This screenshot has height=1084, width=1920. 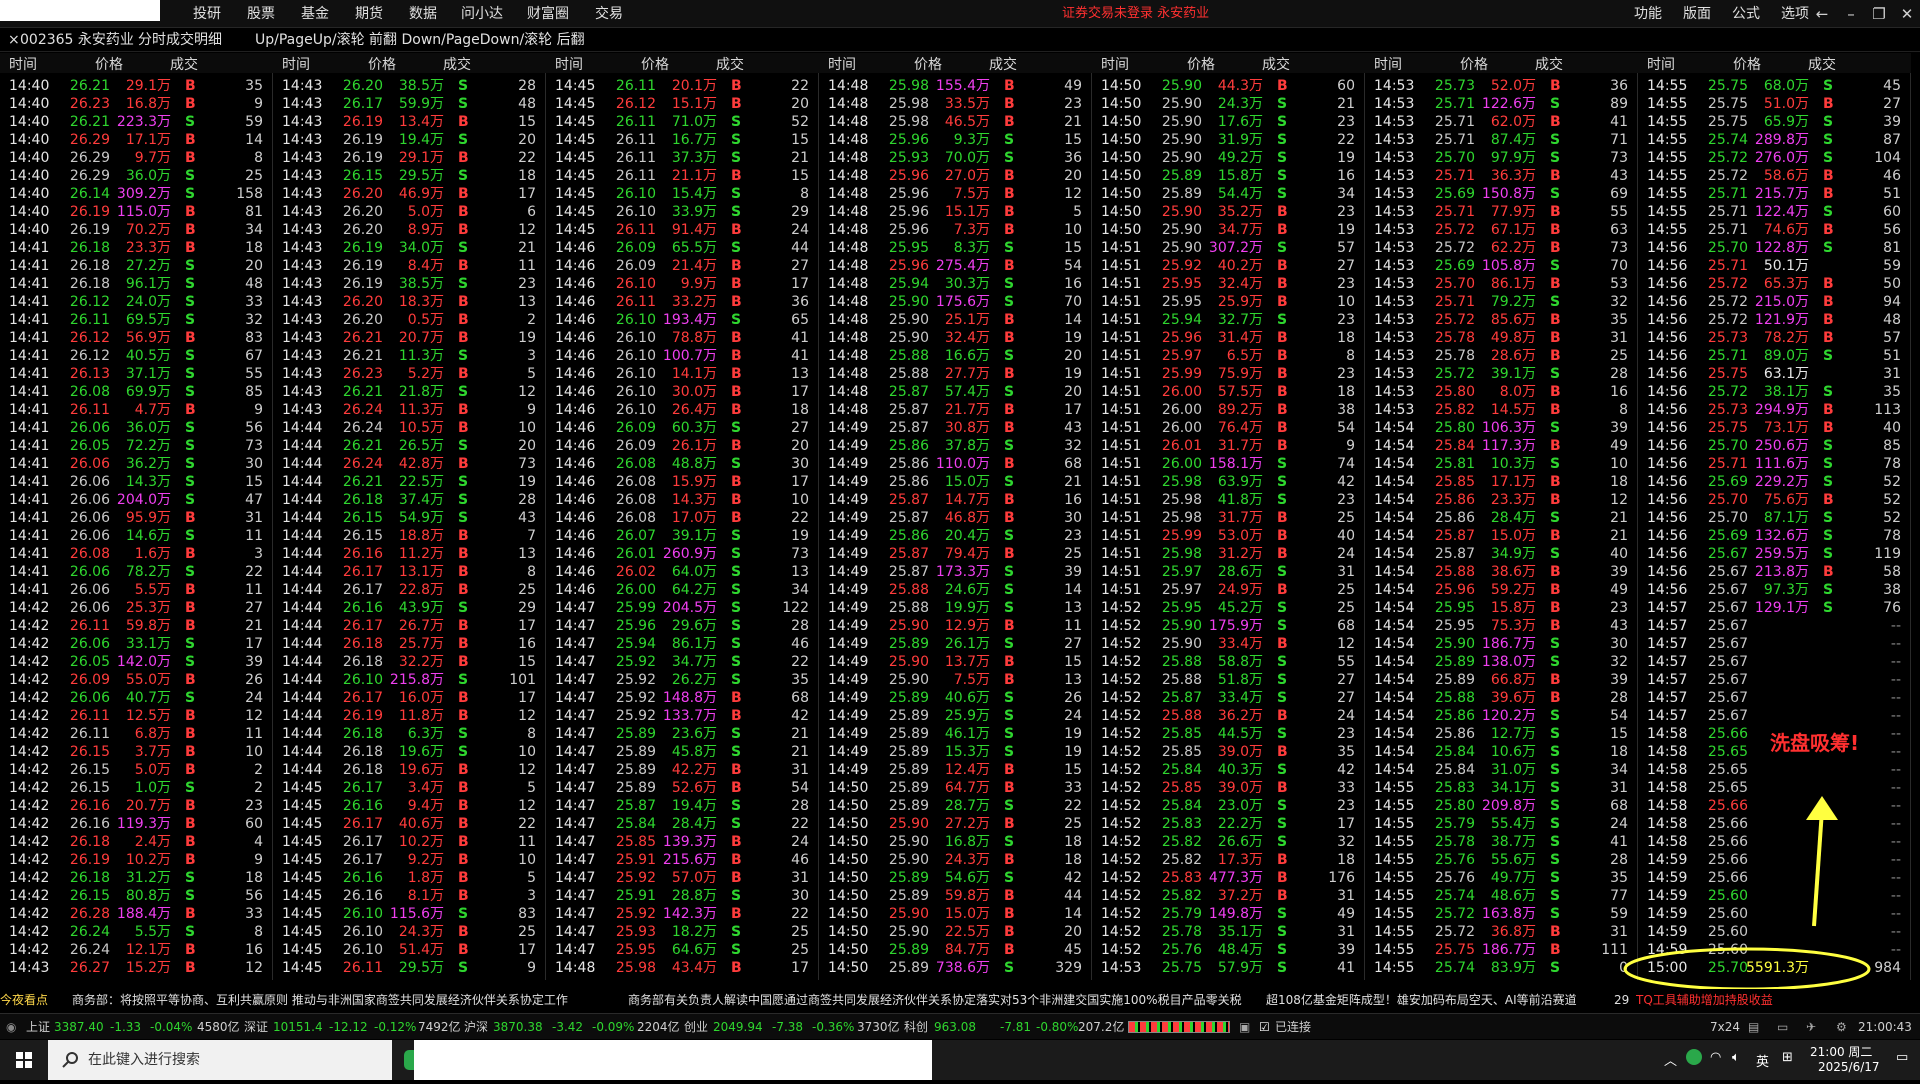 What do you see at coordinates (136, 266) in the screenshot?
I see `table-row: 14:41 26.18 27.2万 S 20` at bounding box center [136, 266].